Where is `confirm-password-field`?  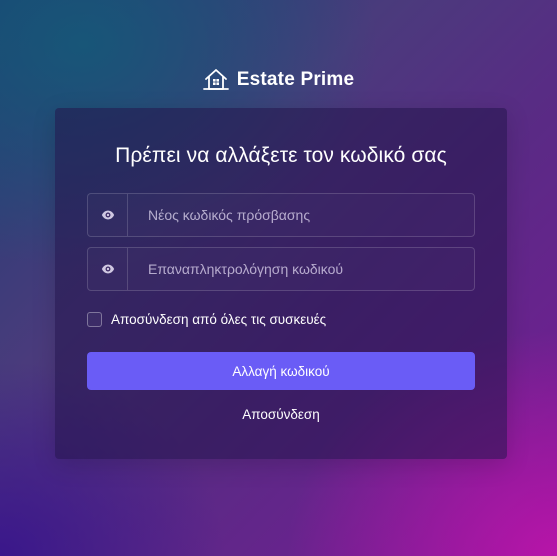
confirm-password-field is located at coordinates (281, 269).